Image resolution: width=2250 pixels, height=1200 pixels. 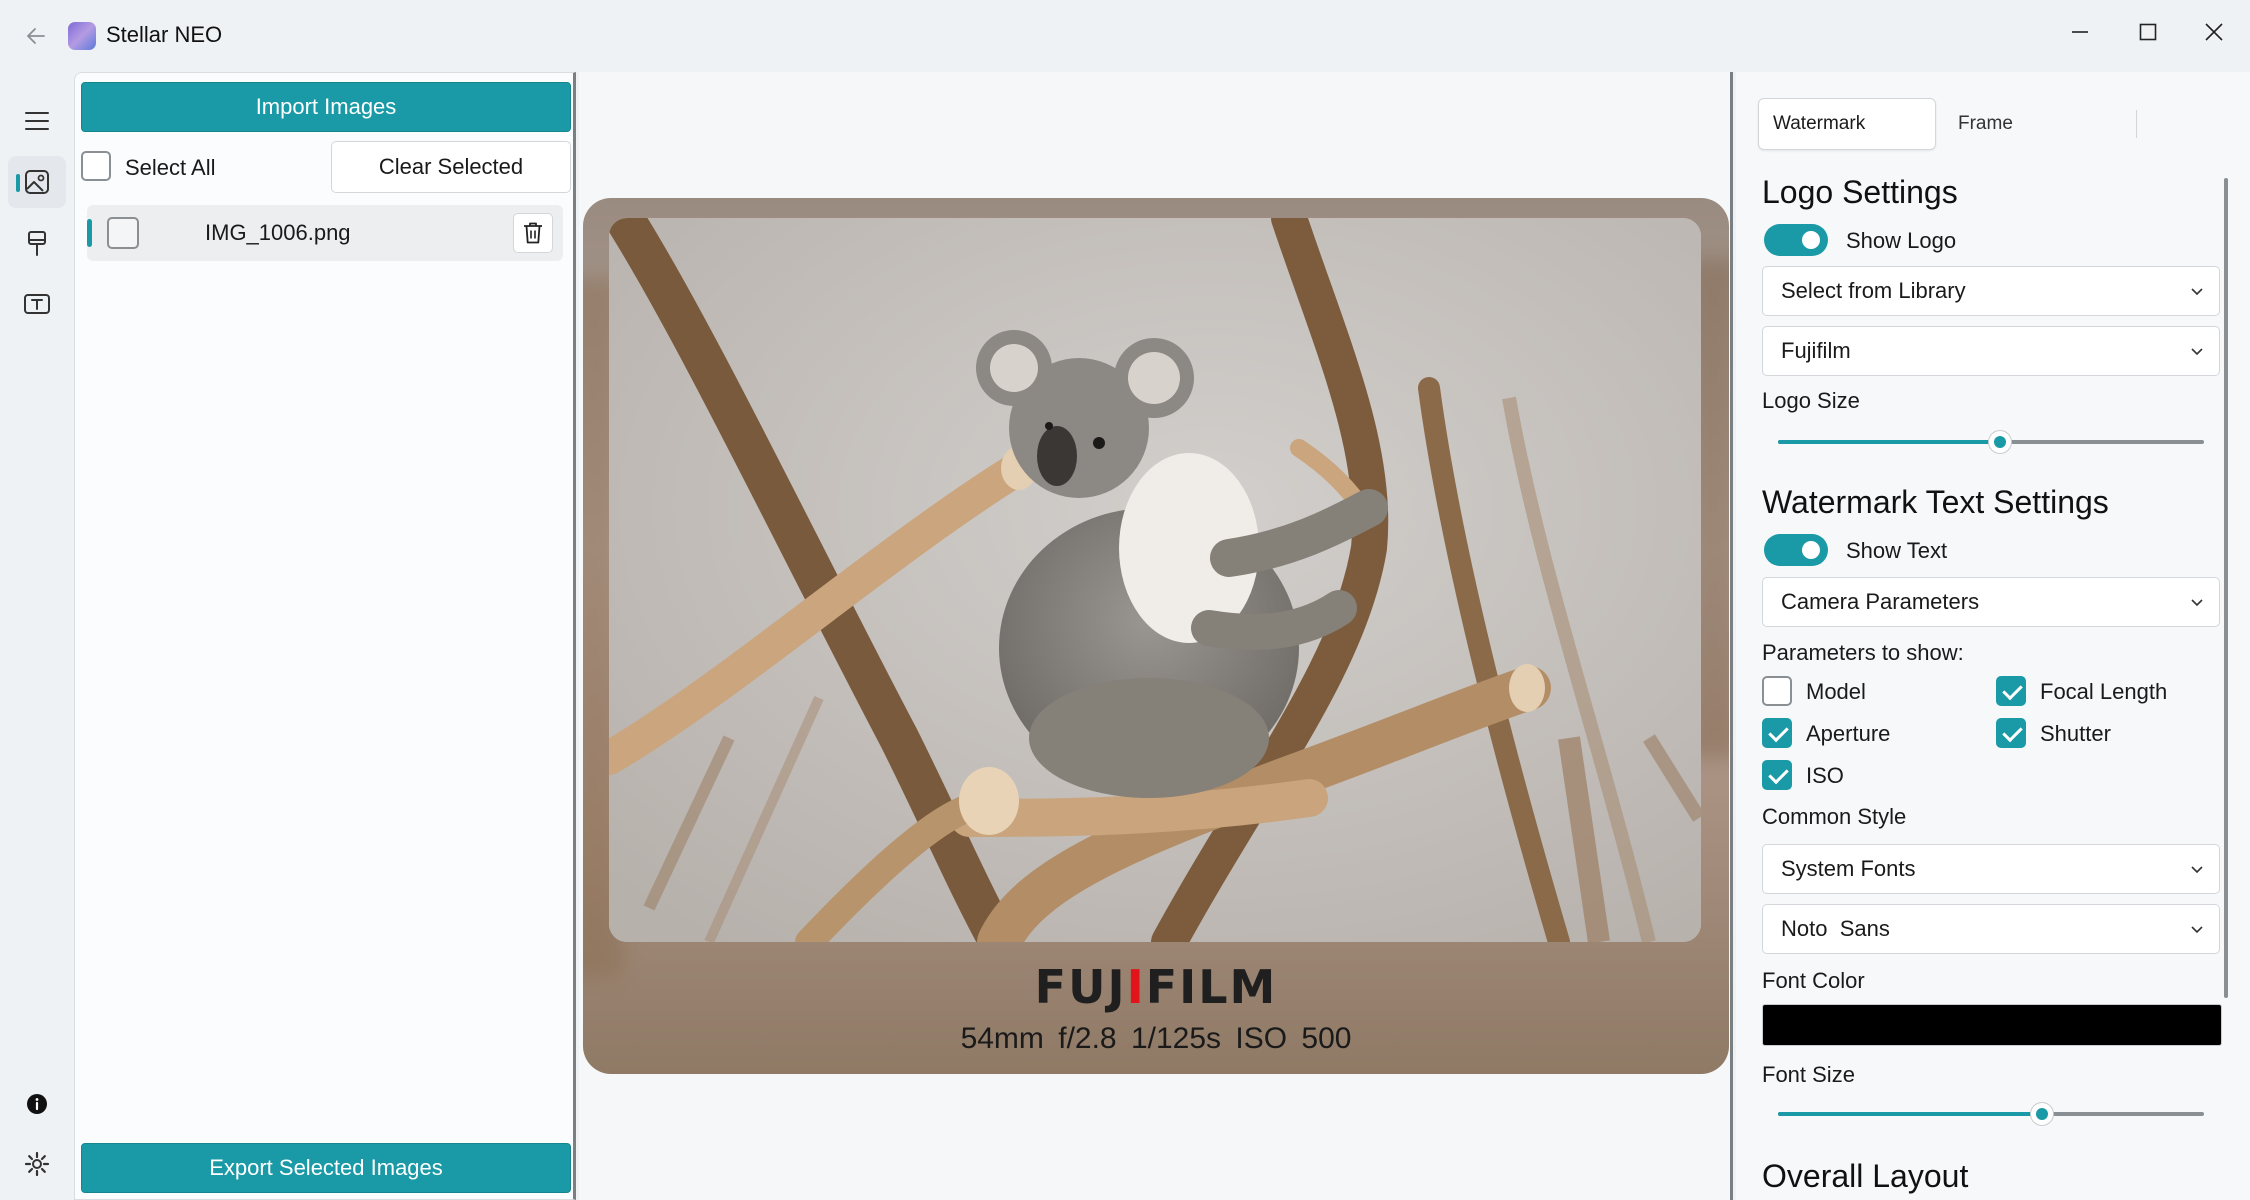 I want to click on params-label: Parameters to show:, so click(x=1863, y=652).